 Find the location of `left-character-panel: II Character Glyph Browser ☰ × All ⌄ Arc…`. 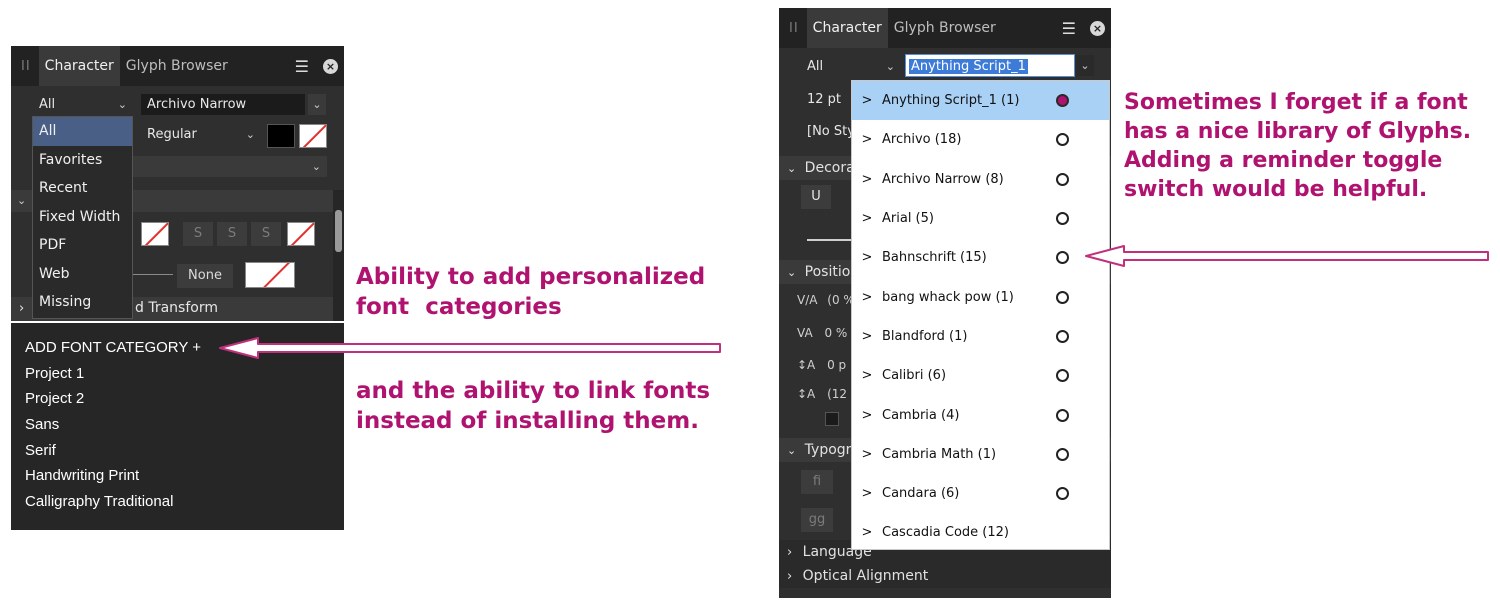

left-character-panel: II Character Glyph Browser ☰ × All ⌄ Arc… is located at coordinates (177, 183).